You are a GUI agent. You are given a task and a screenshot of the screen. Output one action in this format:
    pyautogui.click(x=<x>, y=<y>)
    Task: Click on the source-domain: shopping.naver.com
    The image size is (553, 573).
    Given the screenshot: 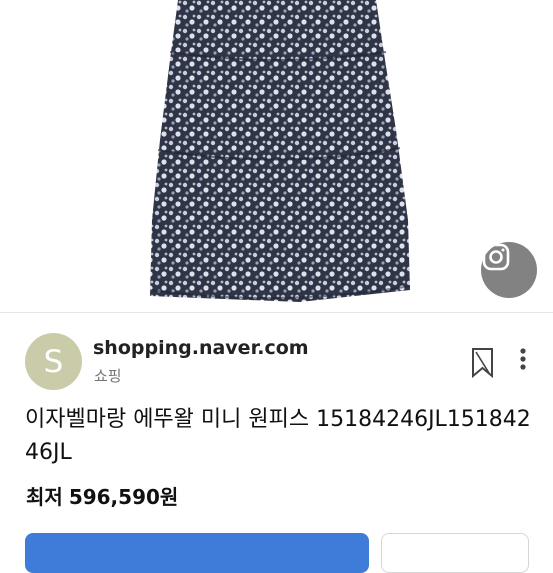 What is the action you would take?
    pyautogui.click(x=201, y=348)
    